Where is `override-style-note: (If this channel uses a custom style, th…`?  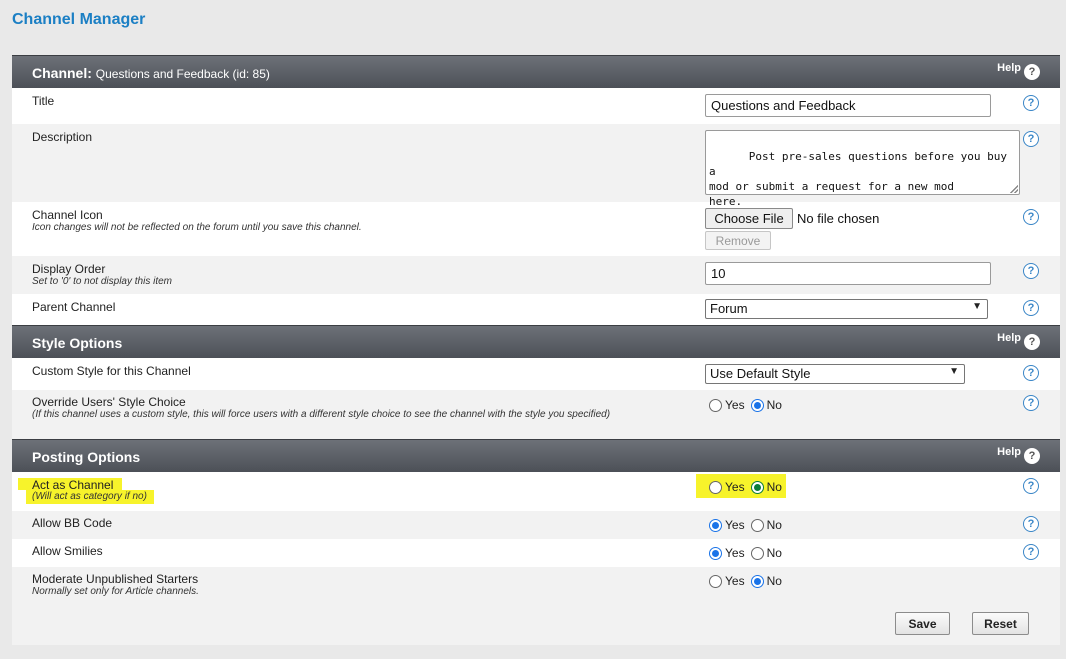 override-style-note: (If this channel uses a custom style, th… is located at coordinates (321, 414).